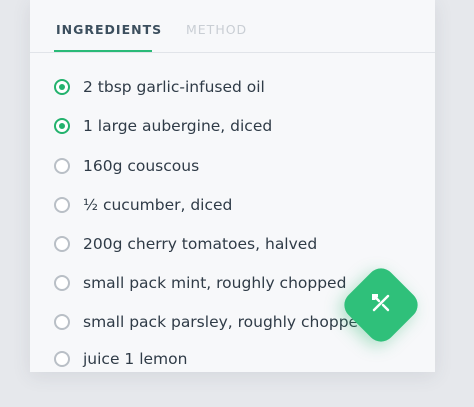 The height and width of the screenshot is (407, 474). What do you see at coordinates (158, 205) in the screenshot?
I see `ingredient-label: ½ cucumber, diced` at bounding box center [158, 205].